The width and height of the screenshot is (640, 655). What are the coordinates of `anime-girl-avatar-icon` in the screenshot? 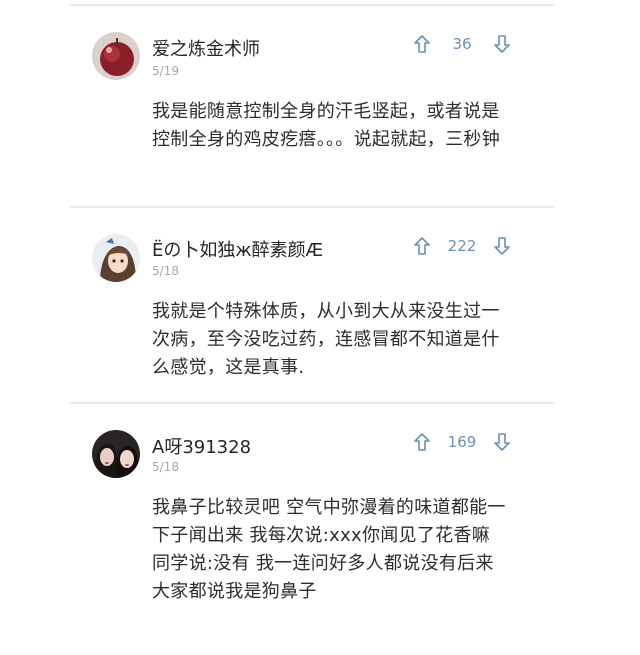 It's located at (116, 258).